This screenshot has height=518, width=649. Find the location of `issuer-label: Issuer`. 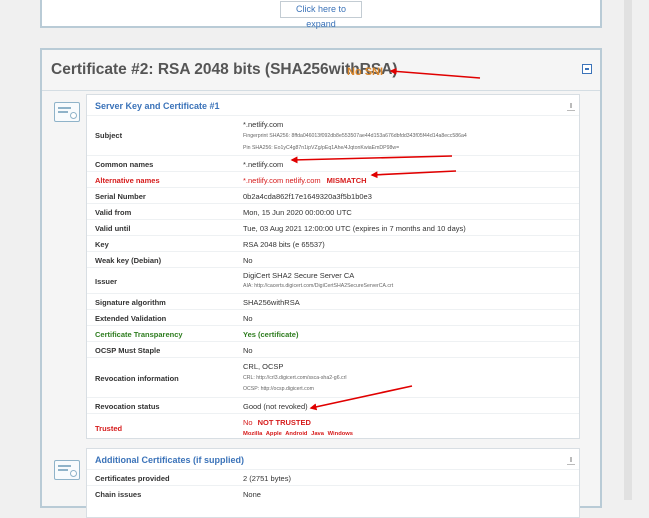

issuer-label: Issuer is located at coordinates (106, 281).